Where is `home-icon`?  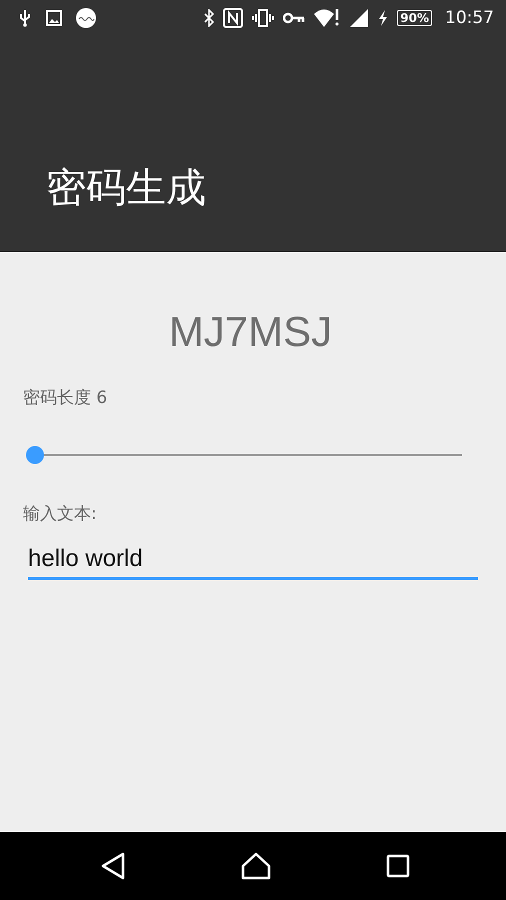 home-icon is located at coordinates (256, 866).